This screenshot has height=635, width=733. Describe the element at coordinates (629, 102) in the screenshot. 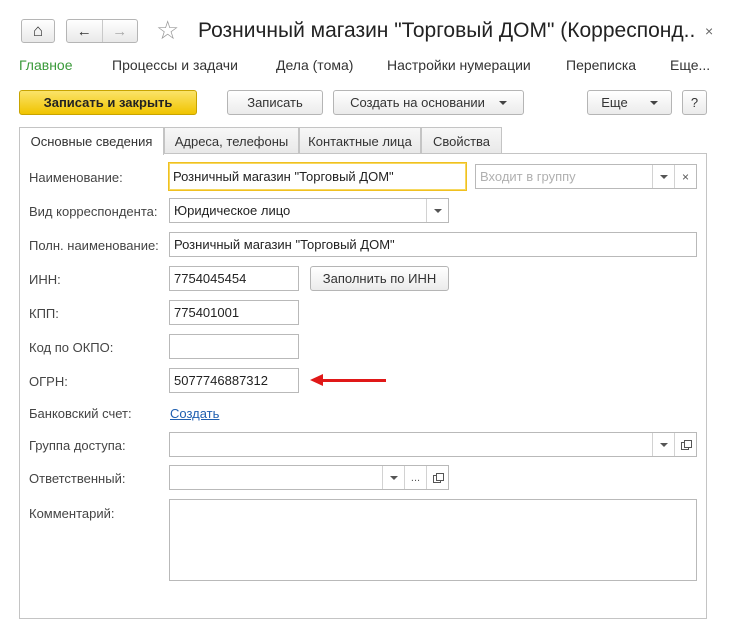

I see `more-actions-button: Еще` at that location.